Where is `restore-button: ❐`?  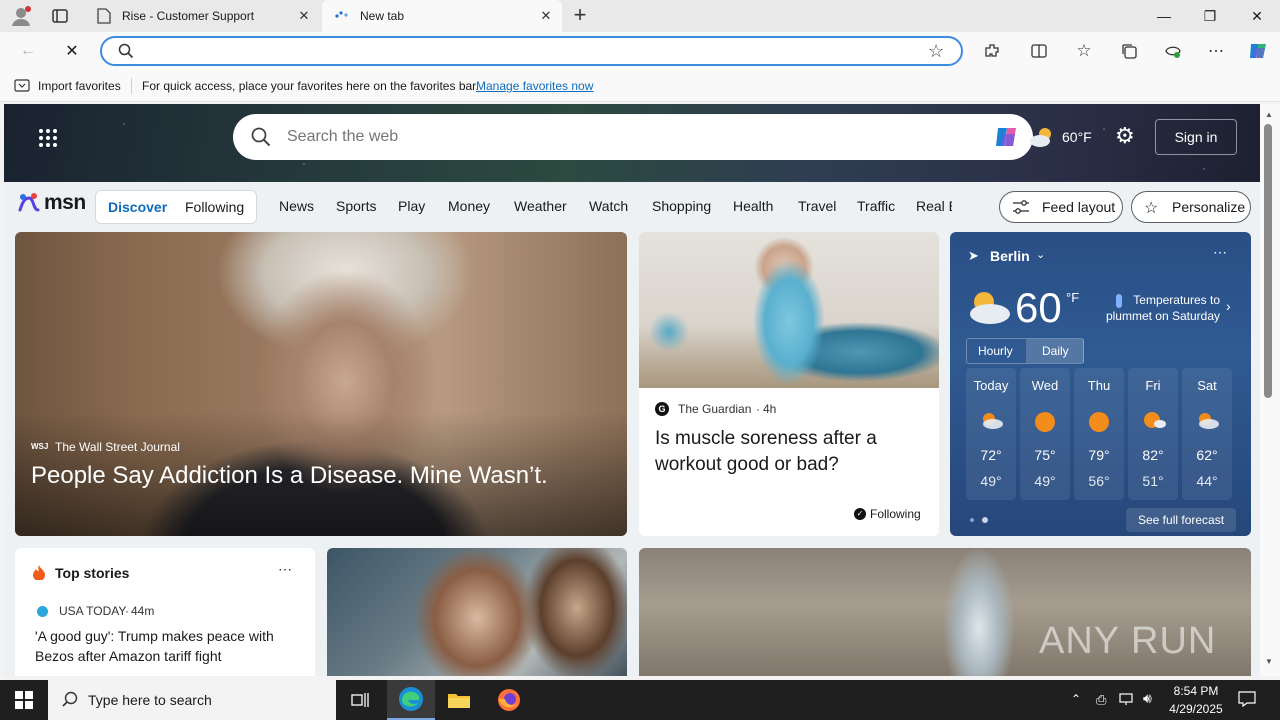
restore-button: ❐ is located at coordinates (1210, 16).